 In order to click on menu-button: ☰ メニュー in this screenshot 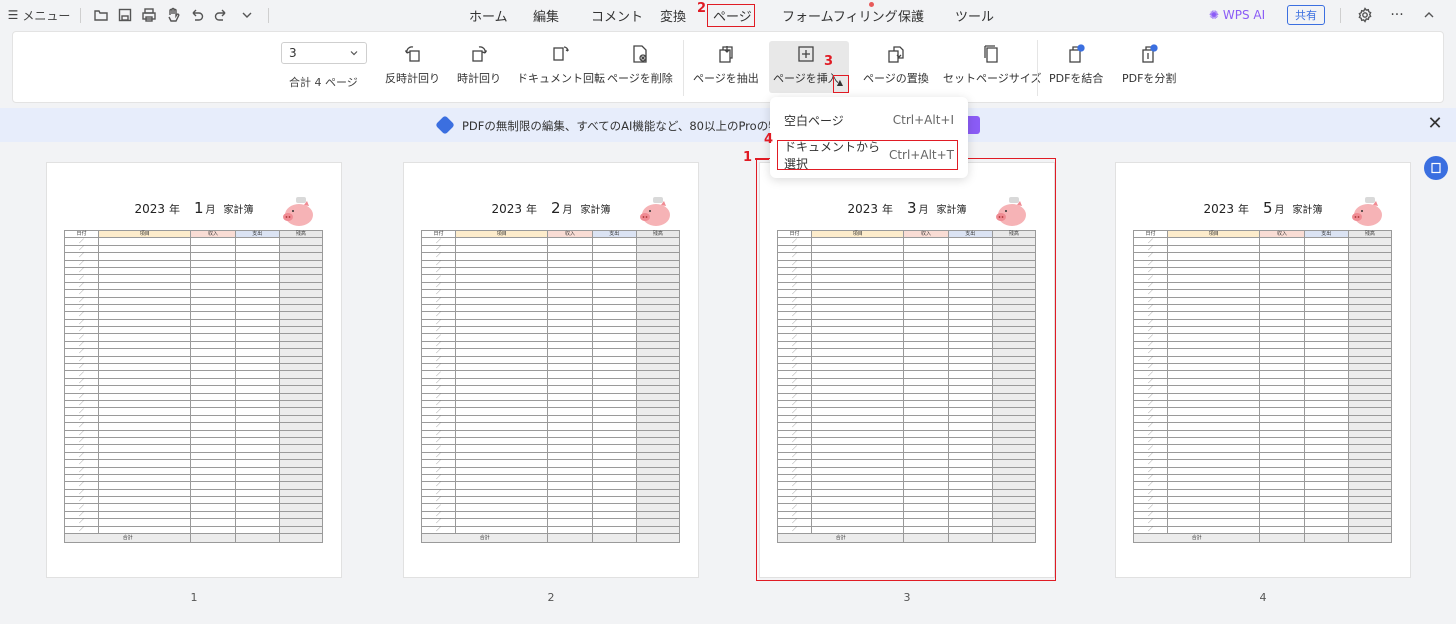, I will do `click(39, 15)`.